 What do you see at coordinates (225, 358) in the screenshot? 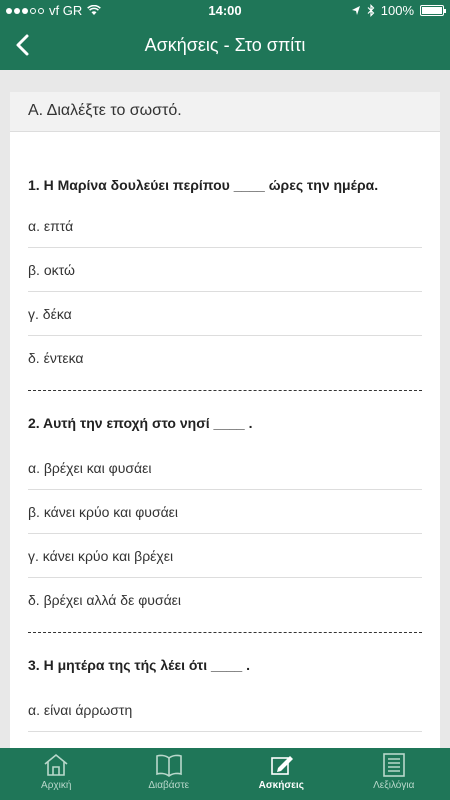
I see `answer-option: δ. έντεκα` at bounding box center [225, 358].